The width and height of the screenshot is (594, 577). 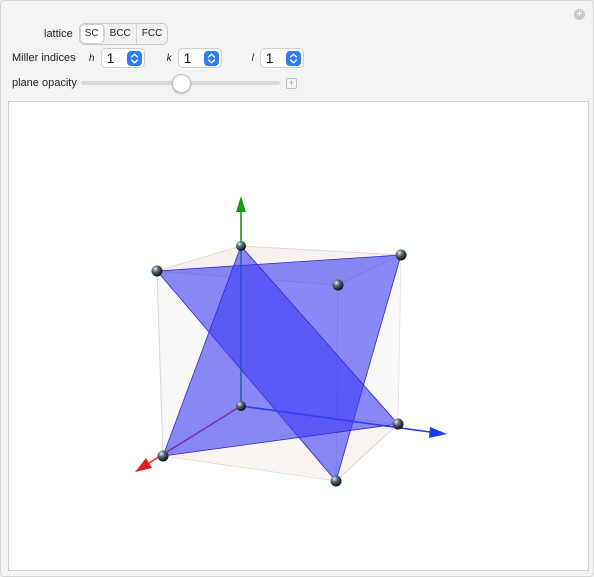 What do you see at coordinates (187, 58) in the screenshot?
I see `k-value: 1` at bounding box center [187, 58].